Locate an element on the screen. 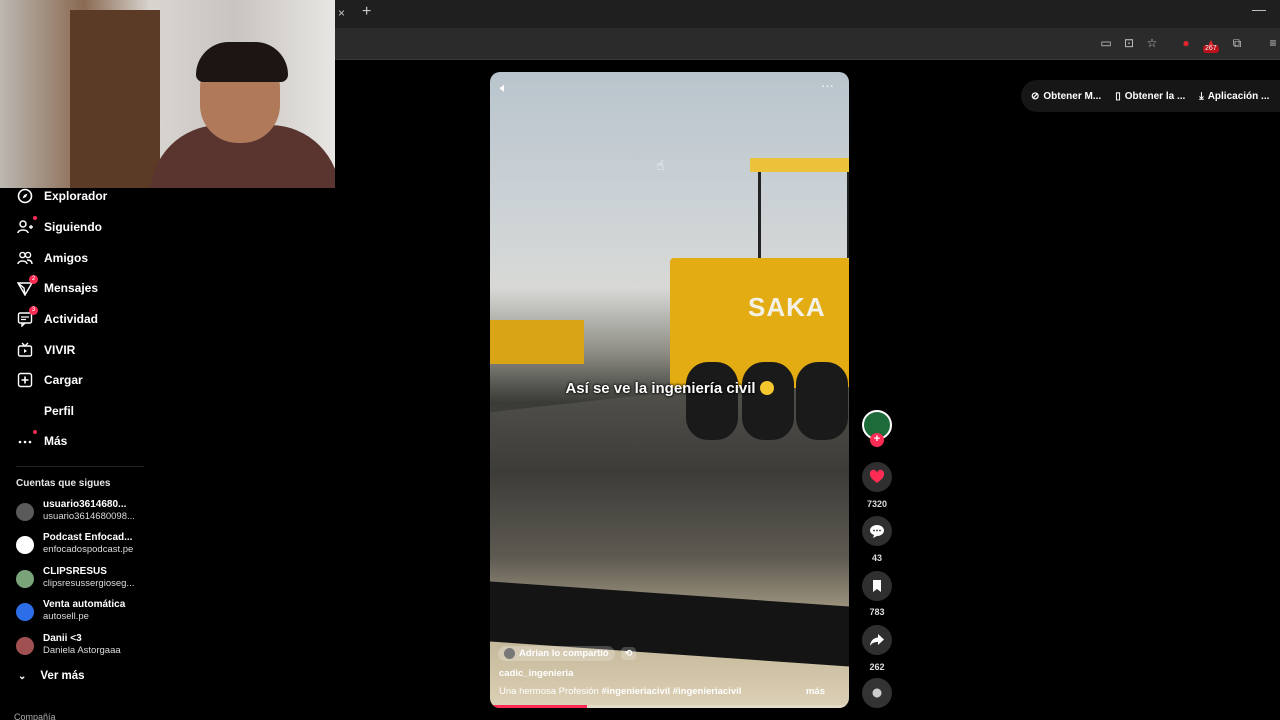 Image resolution: width=1280 pixels, height=720 pixels. new-tab-button: + is located at coordinates (366, 12).